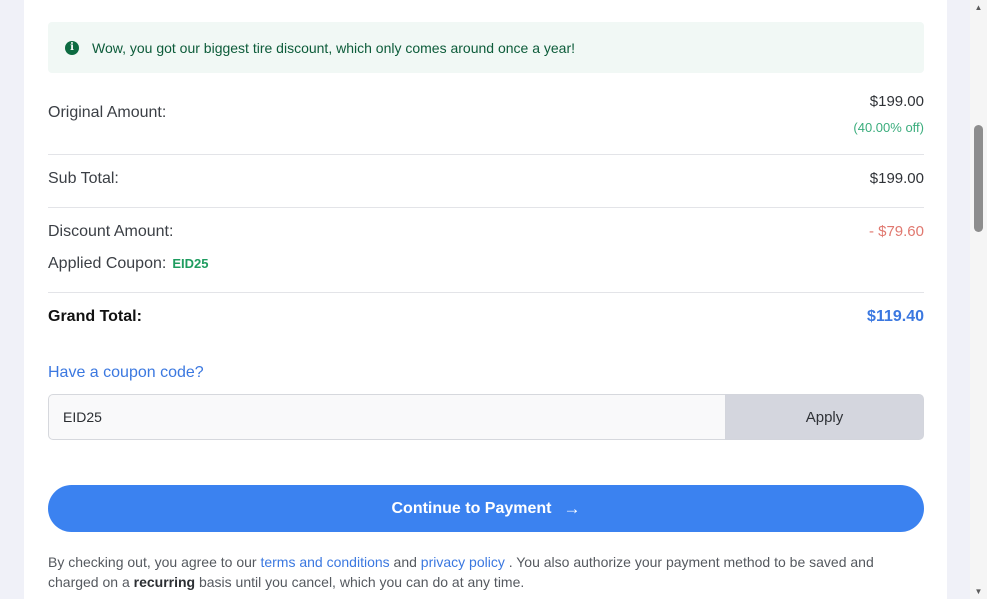 The image size is (987, 599). I want to click on coupon-form: Apply, so click(486, 417).